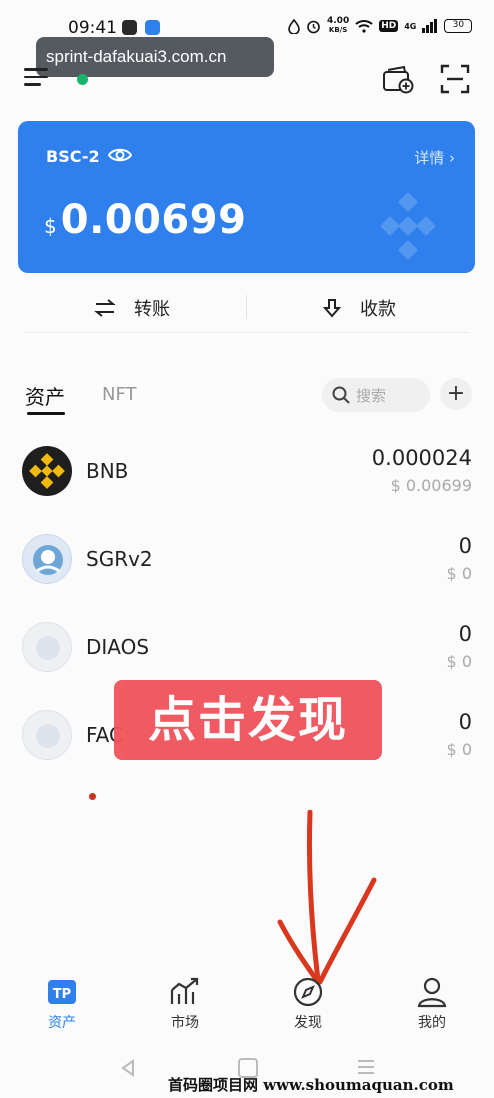 The height and width of the screenshot is (1098, 494). Describe the element at coordinates (118, 647) in the screenshot. I see `token-name: DIAOS` at that location.